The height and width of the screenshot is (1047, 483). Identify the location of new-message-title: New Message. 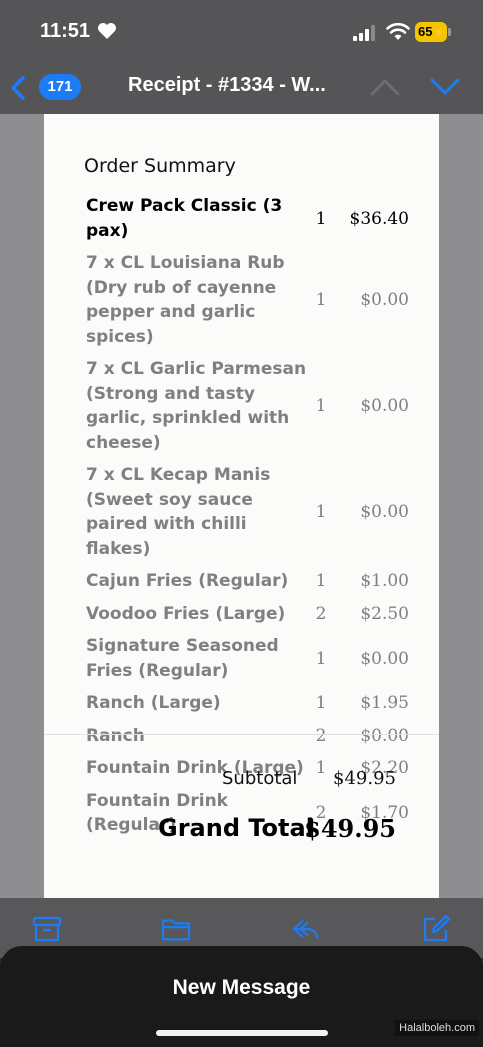
(241, 988).